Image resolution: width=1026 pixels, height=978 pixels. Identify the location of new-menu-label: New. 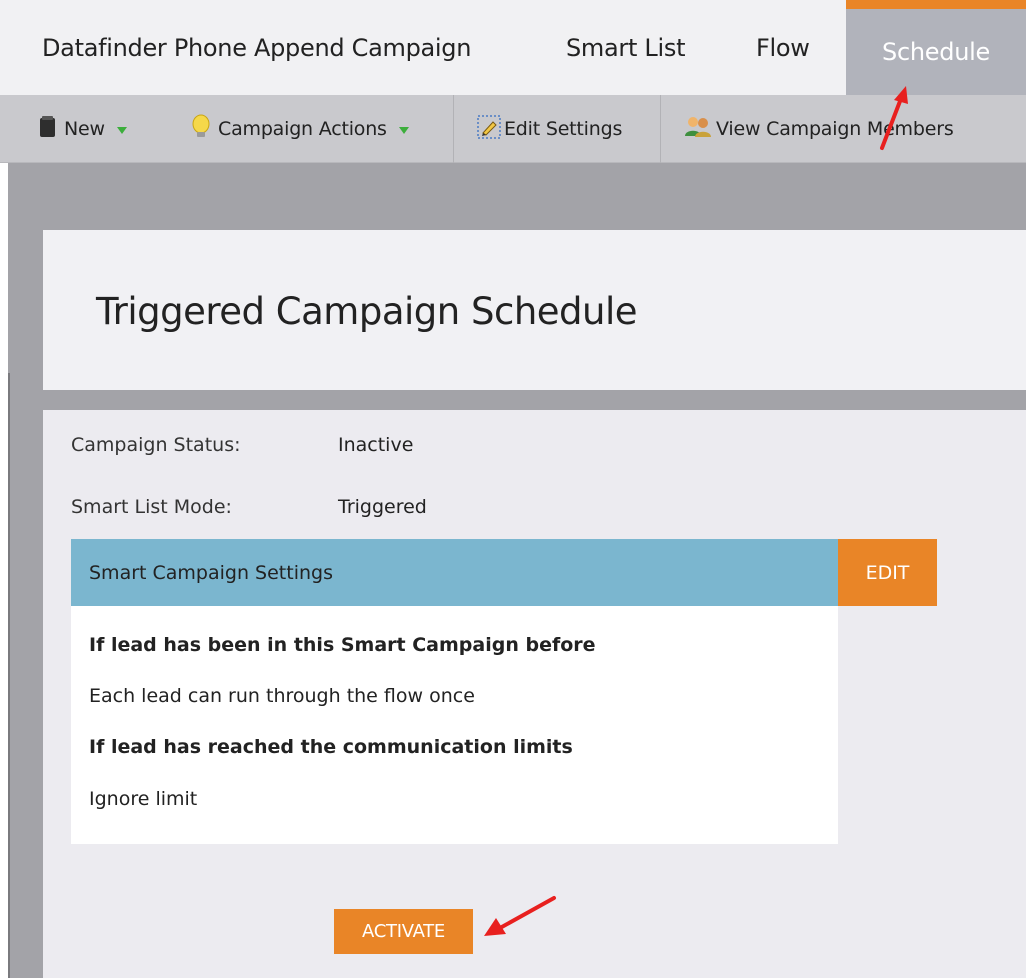
(84, 129).